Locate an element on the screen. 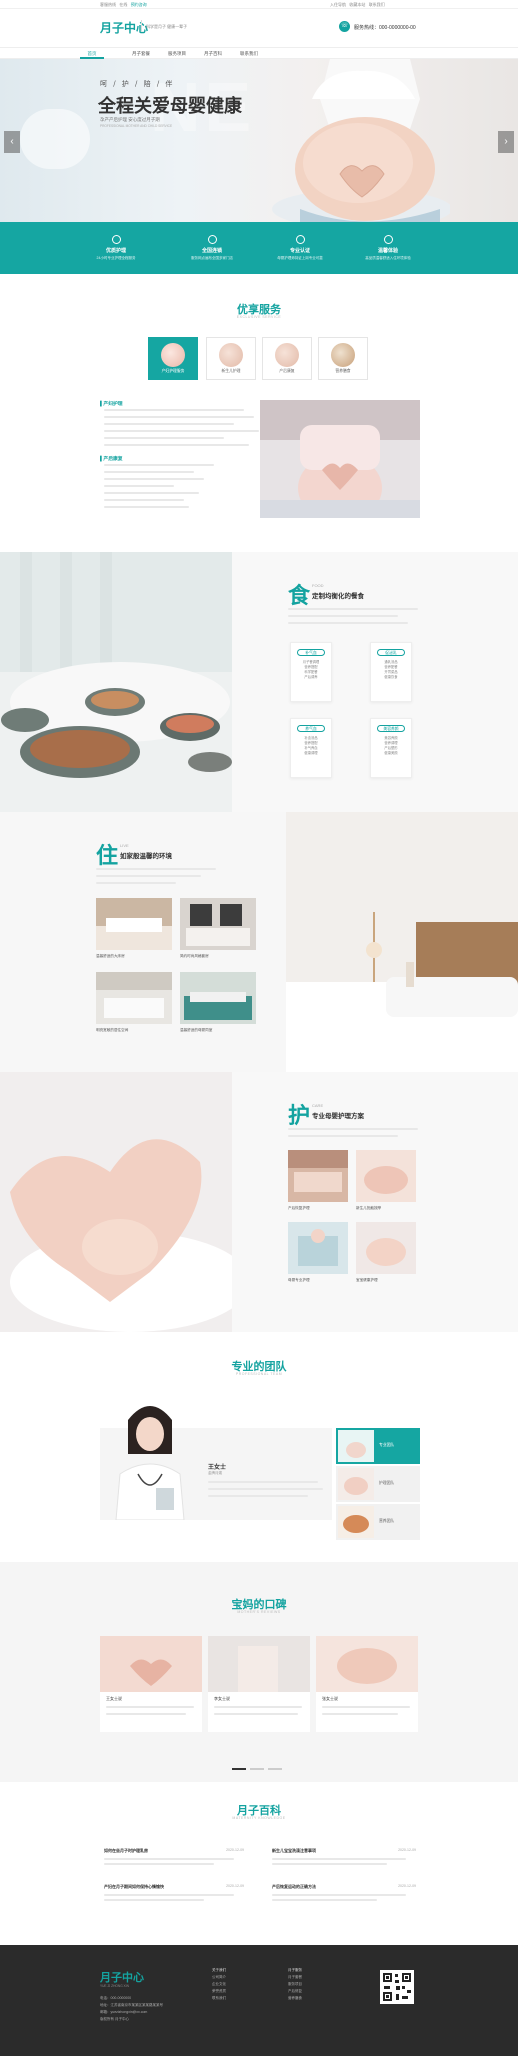 The image size is (518, 2056). nav-item-contact: 联系我们 is located at coordinates (249, 53).